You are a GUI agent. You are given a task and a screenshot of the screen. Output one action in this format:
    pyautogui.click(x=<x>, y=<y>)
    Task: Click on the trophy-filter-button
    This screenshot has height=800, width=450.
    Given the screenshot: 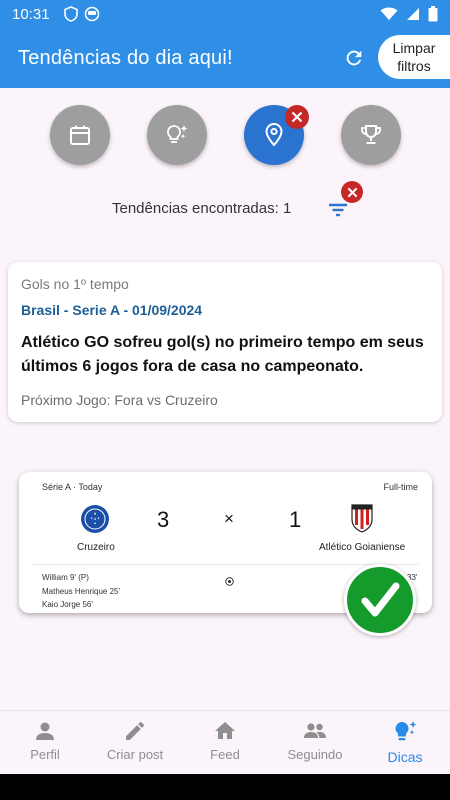 What is the action you would take?
    pyautogui.click(x=371, y=135)
    